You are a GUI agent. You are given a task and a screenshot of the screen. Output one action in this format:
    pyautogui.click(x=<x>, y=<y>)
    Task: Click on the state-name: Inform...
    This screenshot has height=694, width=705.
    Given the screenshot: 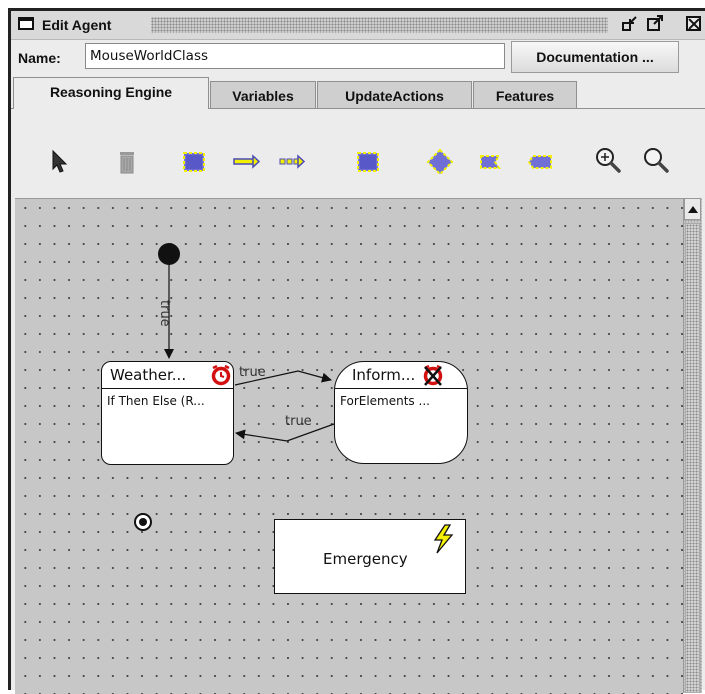 What is the action you would take?
    pyautogui.click(x=384, y=375)
    